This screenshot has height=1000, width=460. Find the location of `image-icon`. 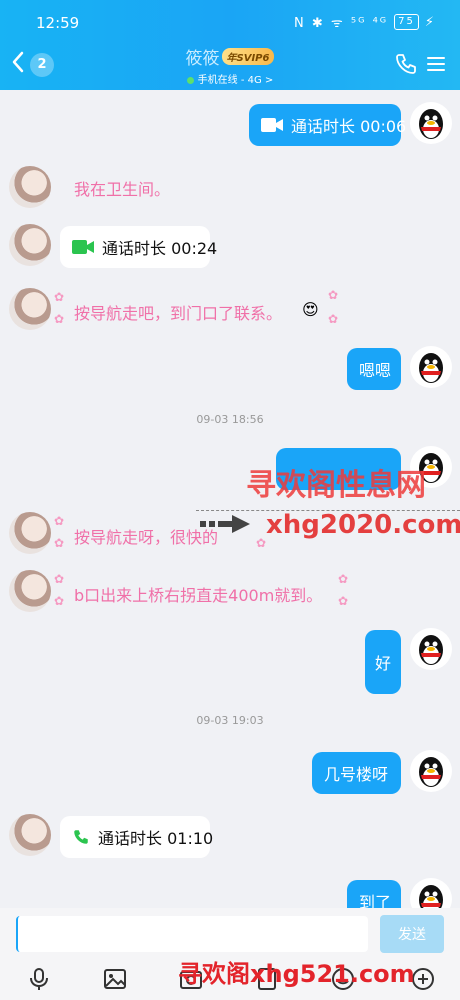

image-icon is located at coordinates (115, 979).